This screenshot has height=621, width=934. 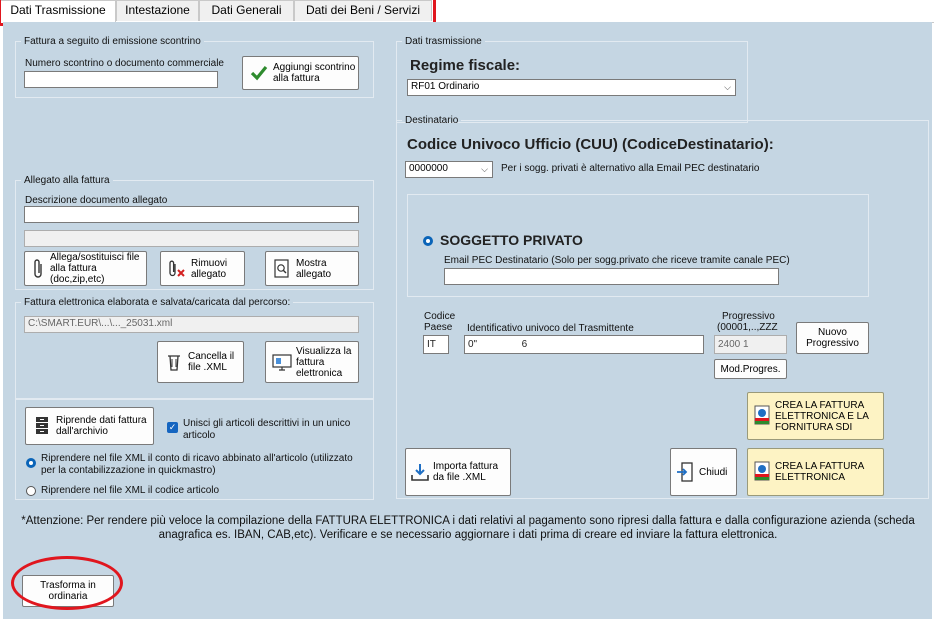 What do you see at coordinates (750, 369) in the screenshot?
I see `mod-progressivo-button: Mod.Progres.` at bounding box center [750, 369].